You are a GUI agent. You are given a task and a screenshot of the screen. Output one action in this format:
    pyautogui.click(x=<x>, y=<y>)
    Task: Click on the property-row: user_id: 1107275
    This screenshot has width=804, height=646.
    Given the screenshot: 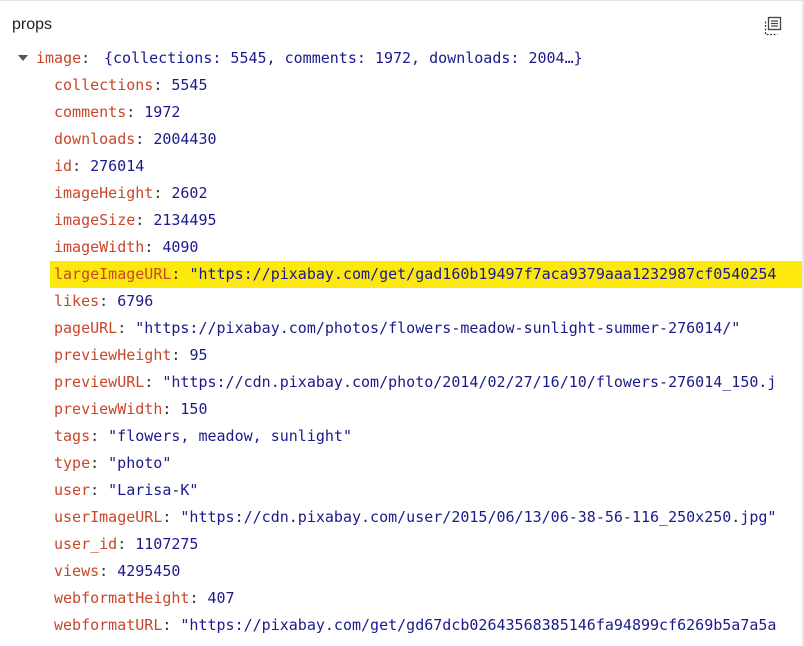 What is the action you would take?
    pyautogui.click(x=401, y=544)
    